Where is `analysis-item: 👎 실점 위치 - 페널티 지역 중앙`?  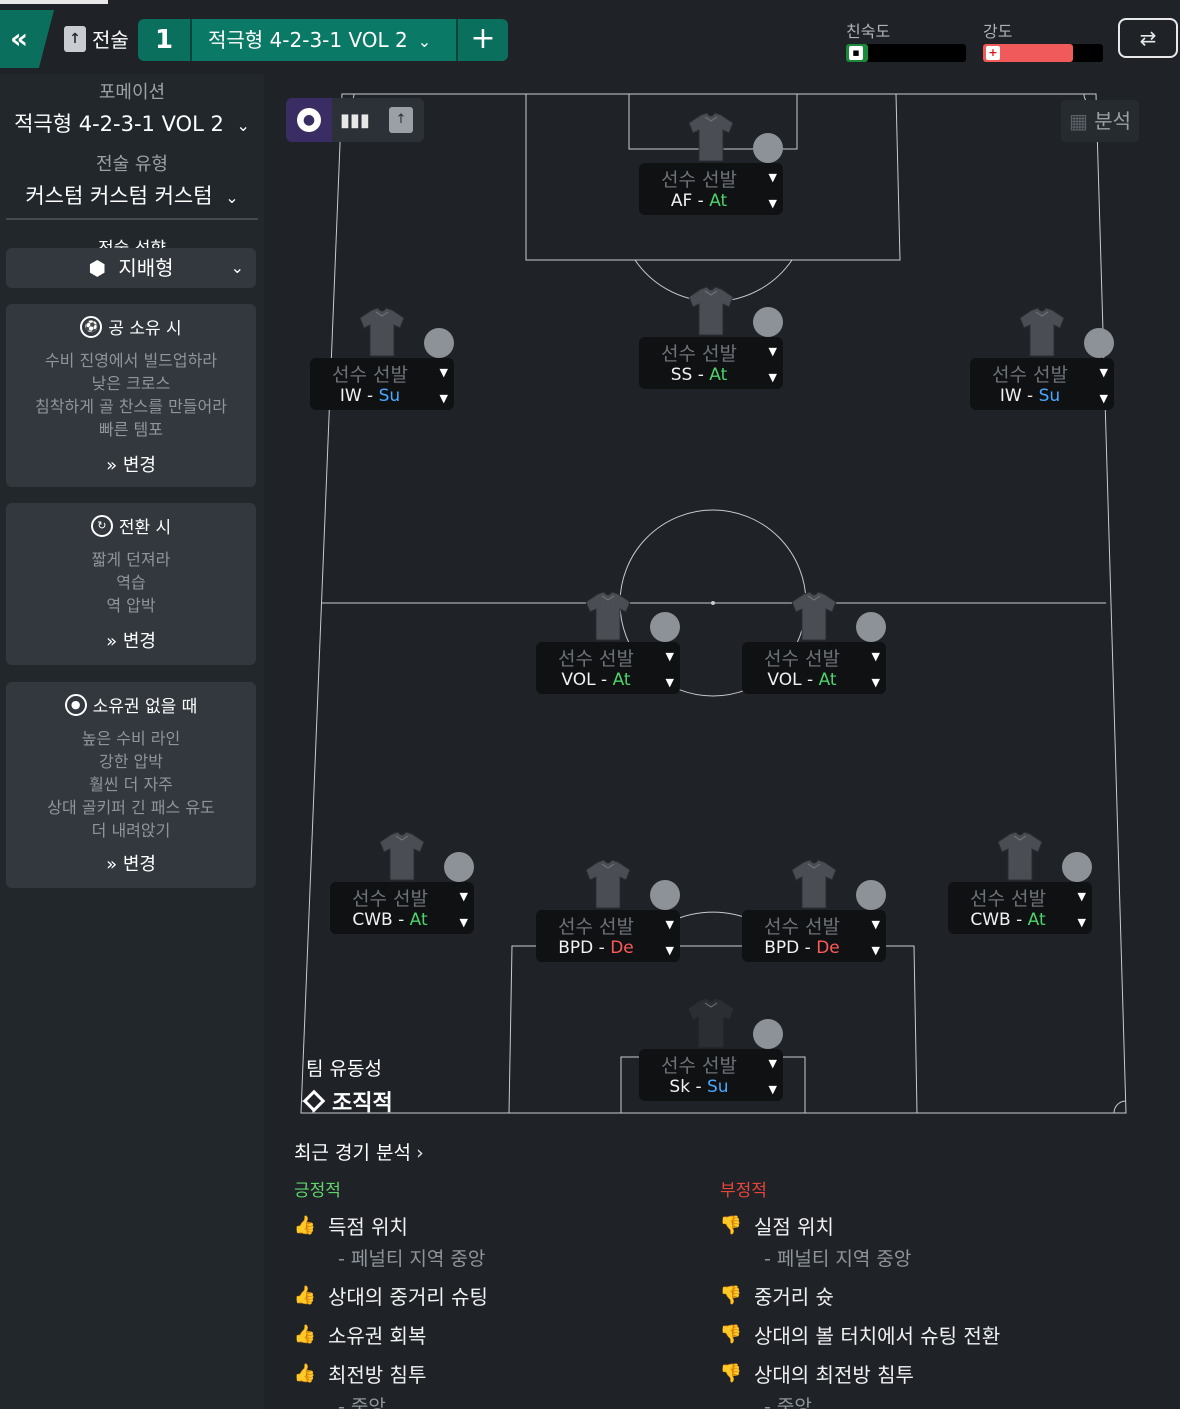 analysis-item: 👎 실점 위치 - 페널티 지역 중앙 is located at coordinates (930, 1241).